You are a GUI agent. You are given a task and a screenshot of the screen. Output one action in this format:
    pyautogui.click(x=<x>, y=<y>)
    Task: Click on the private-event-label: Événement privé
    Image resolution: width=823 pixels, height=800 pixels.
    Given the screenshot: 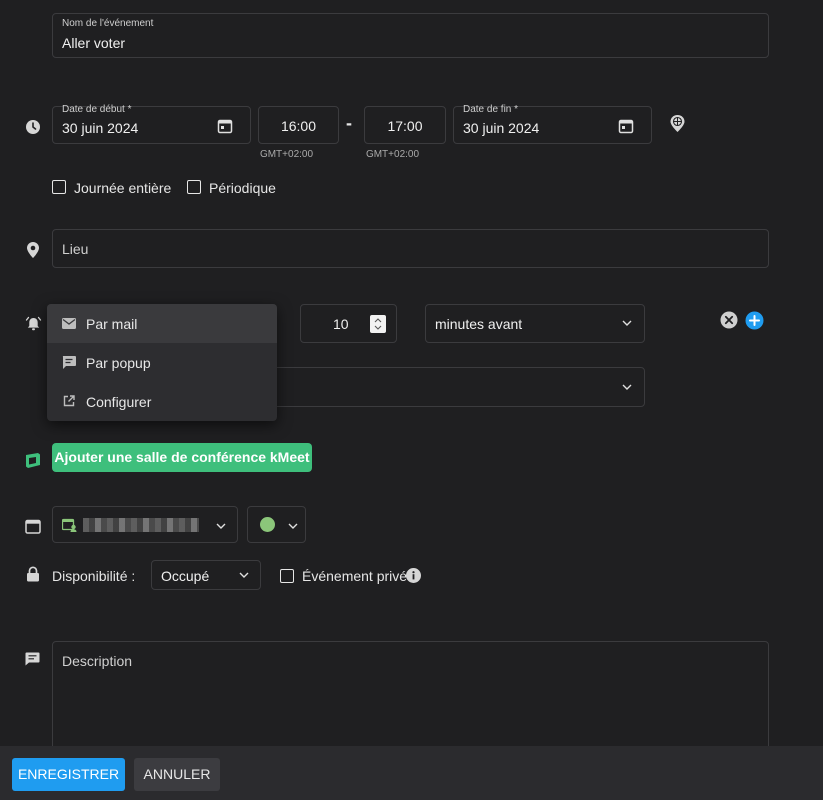 What is the action you would take?
    pyautogui.click(x=355, y=576)
    